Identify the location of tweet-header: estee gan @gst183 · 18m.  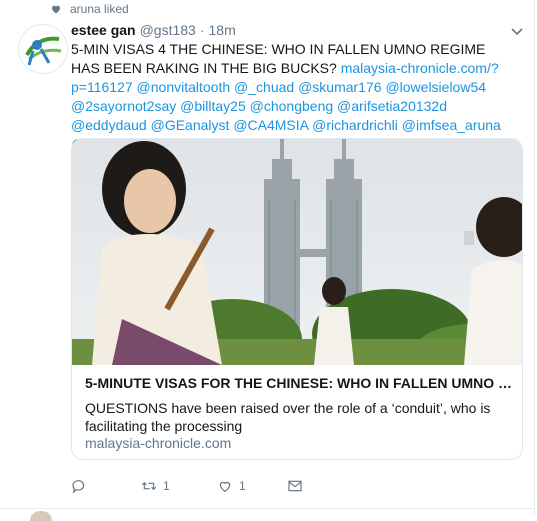
(153, 30).